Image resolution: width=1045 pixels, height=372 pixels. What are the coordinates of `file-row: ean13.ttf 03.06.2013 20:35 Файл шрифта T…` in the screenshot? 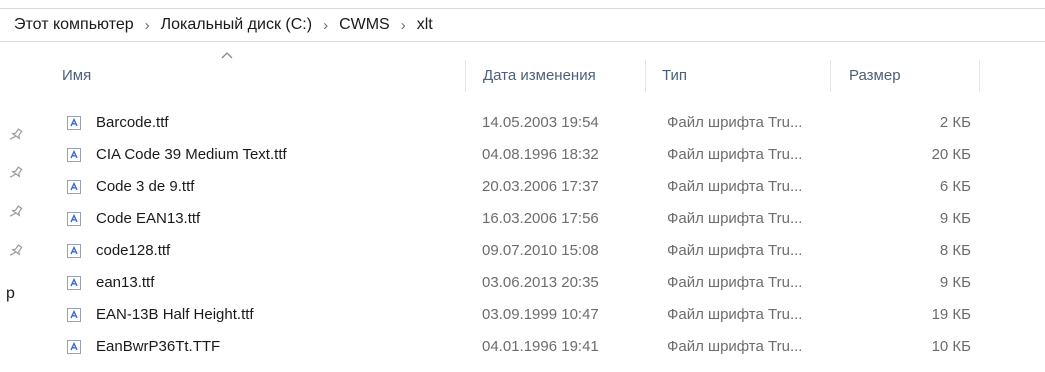 It's located at (522, 283).